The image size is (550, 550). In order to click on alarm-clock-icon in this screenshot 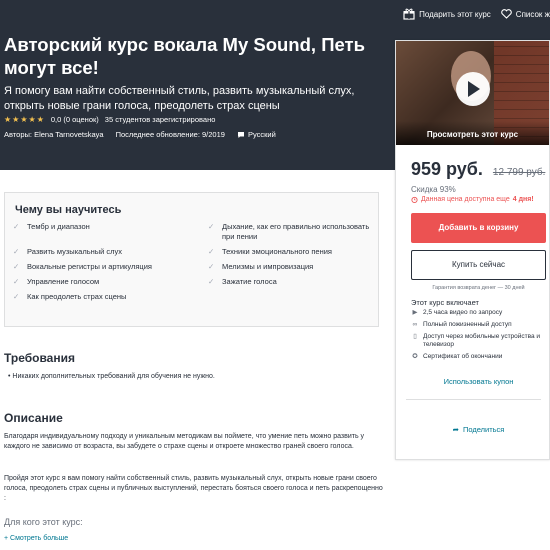, I will do `click(414, 199)`.